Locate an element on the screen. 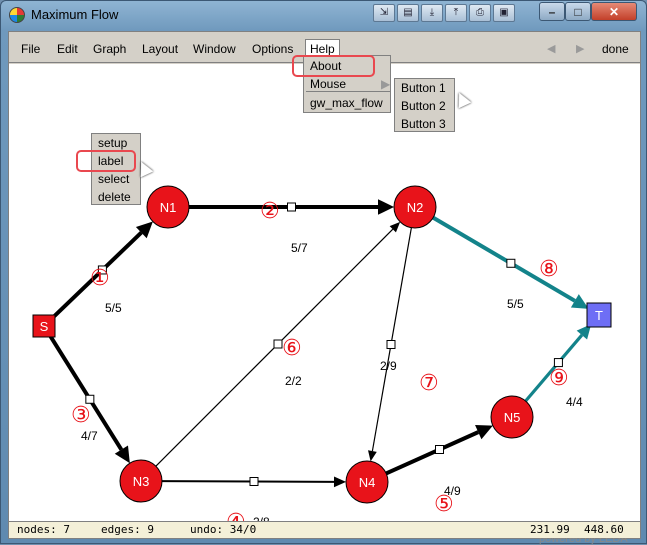 The image size is (647, 545). graph-node-label: N2 is located at coordinates (415, 207).